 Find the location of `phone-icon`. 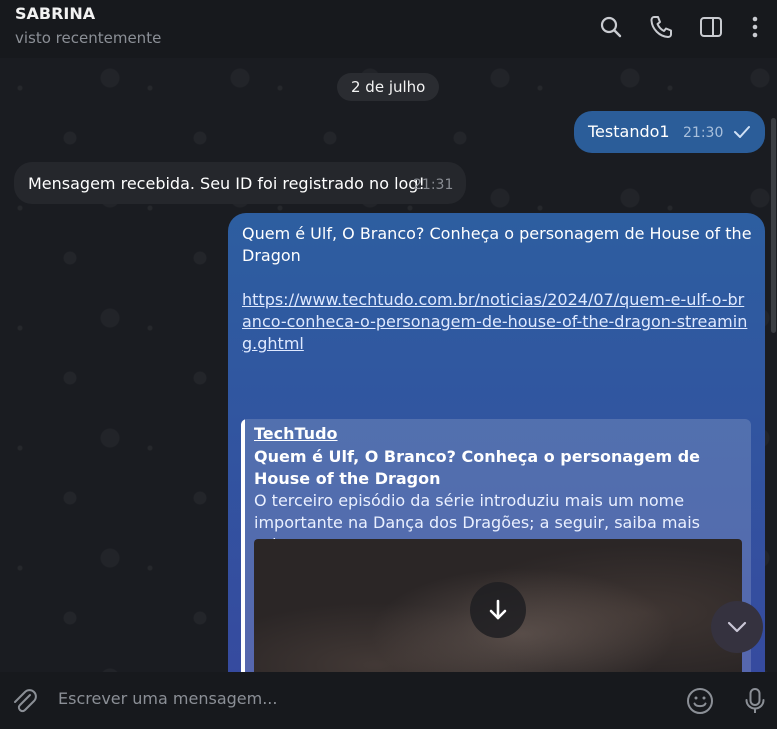

phone-icon is located at coordinates (661, 27).